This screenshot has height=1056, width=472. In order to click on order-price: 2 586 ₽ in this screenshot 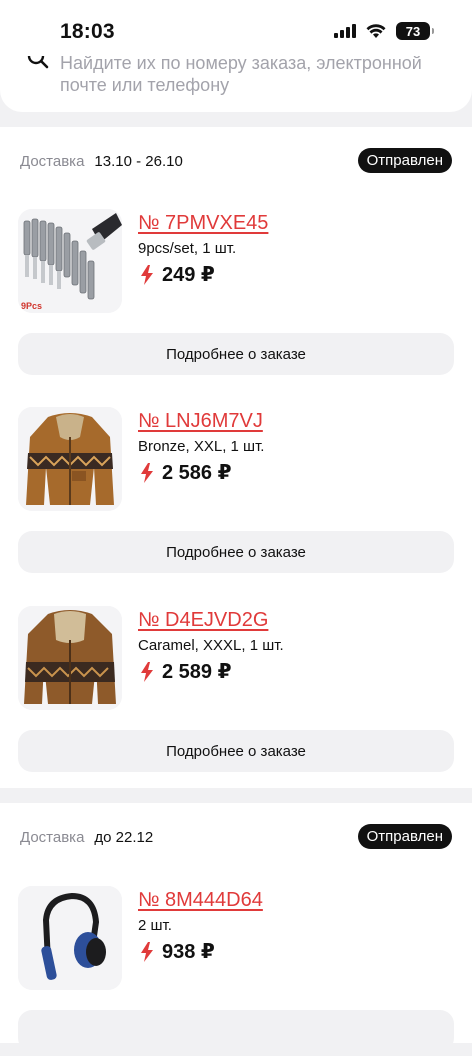, I will do `click(197, 473)`.